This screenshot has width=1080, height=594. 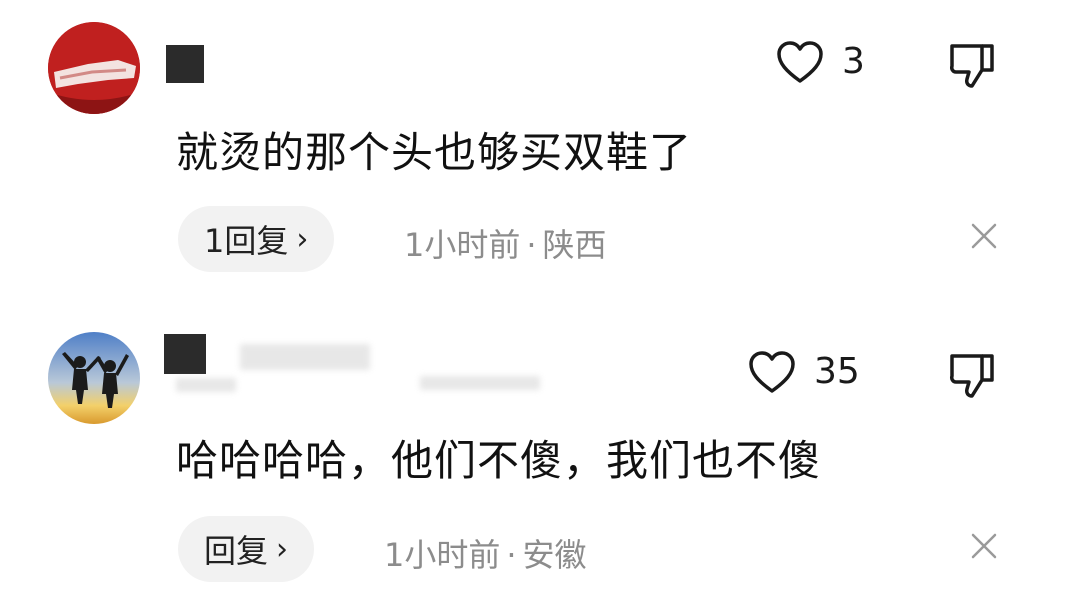 I want to click on reply-button: 回复 ›, so click(x=246, y=549).